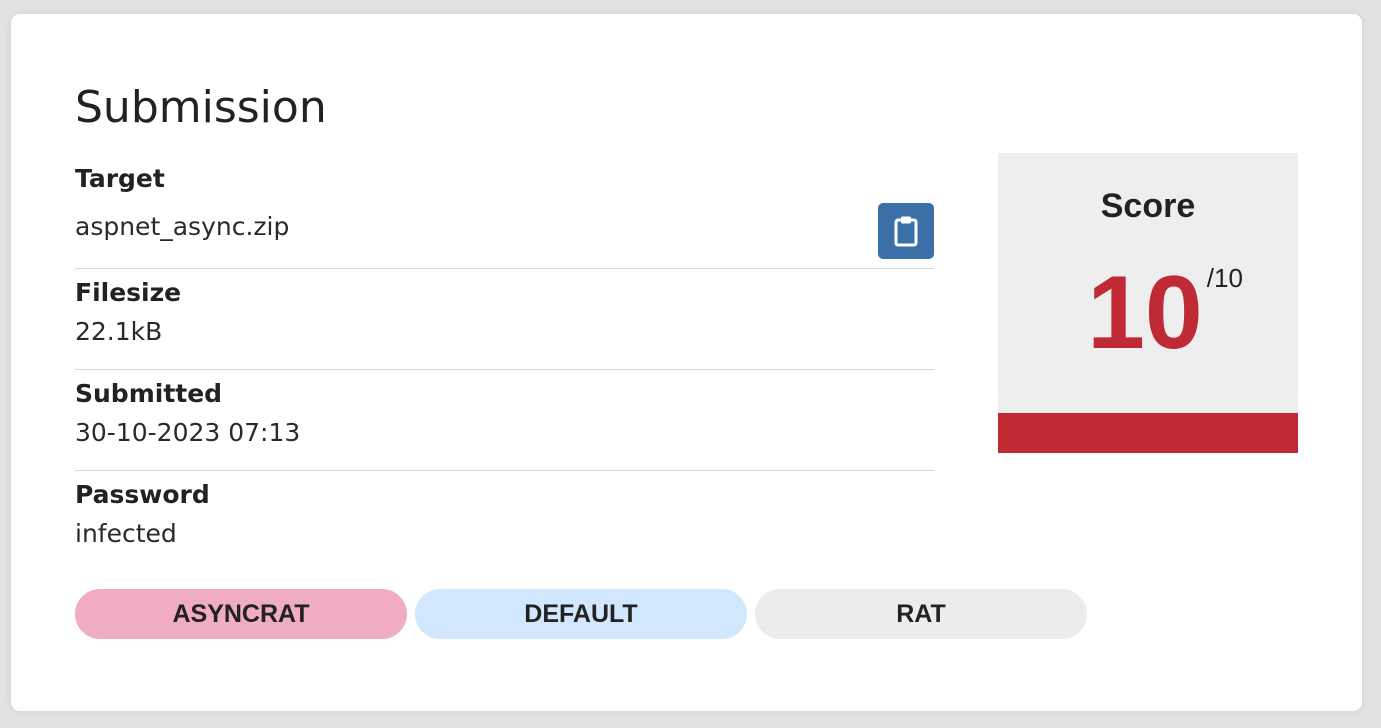 The height and width of the screenshot is (728, 1381). Describe the element at coordinates (504, 319) in the screenshot. I see `filesize-row: Filesize 22.1kB` at that location.